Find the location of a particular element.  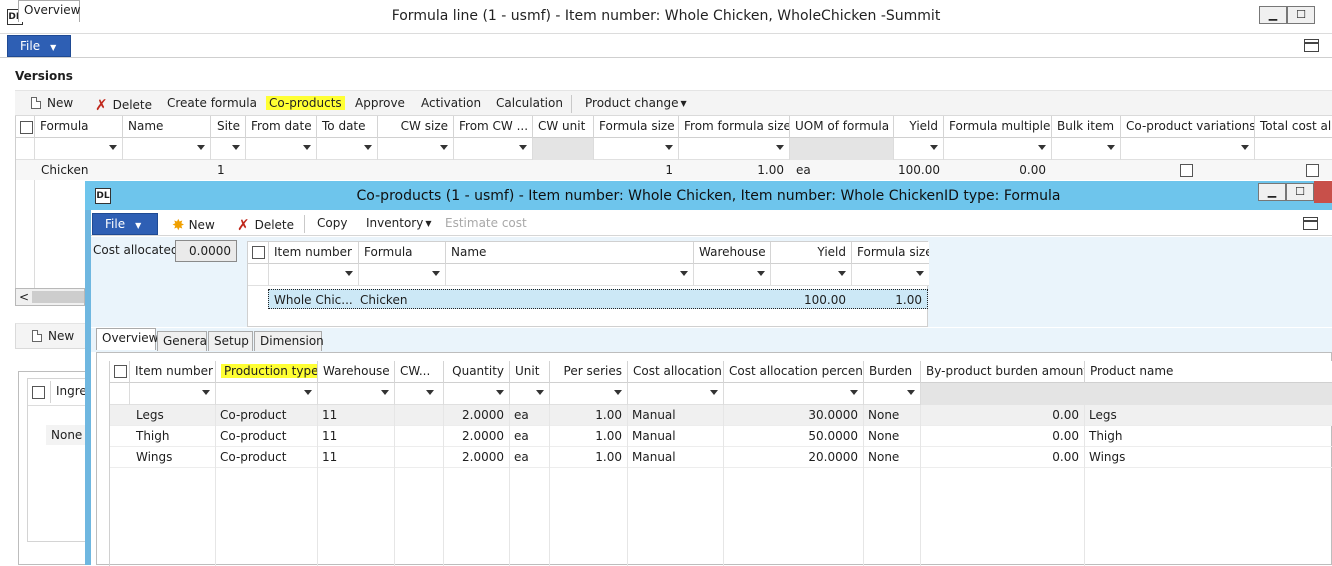

col-cw-unit: CW unit is located at coordinates (562, 127).